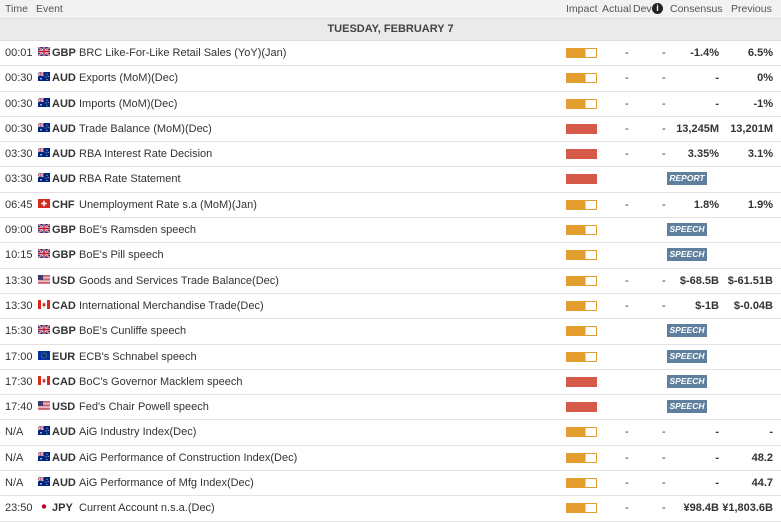 Image resolution: width=781 pixels, height=522 pixels. Describe the element at coordinates (44, 203) in the screenshot. I see `ch-flag-icon` at that location.